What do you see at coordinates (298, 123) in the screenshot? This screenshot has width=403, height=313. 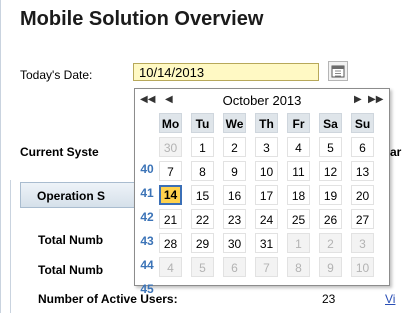 I see `day-header-fr: Fr` at bounding box center [298, 123].